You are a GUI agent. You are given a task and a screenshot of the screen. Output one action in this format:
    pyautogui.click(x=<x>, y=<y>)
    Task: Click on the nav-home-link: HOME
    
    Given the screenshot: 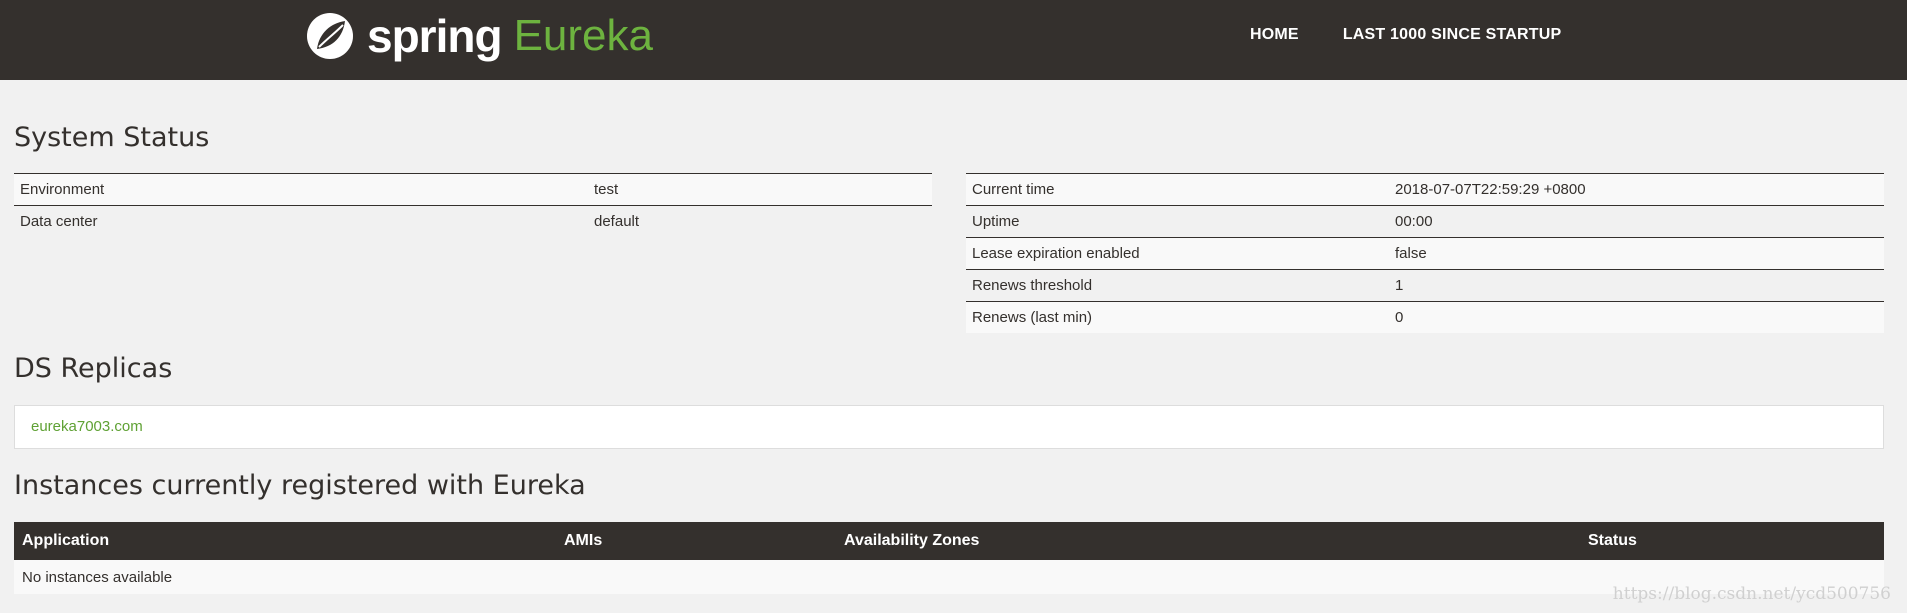 What is the action you would take?
    pyautogui.click(x=1274, y=35)
    